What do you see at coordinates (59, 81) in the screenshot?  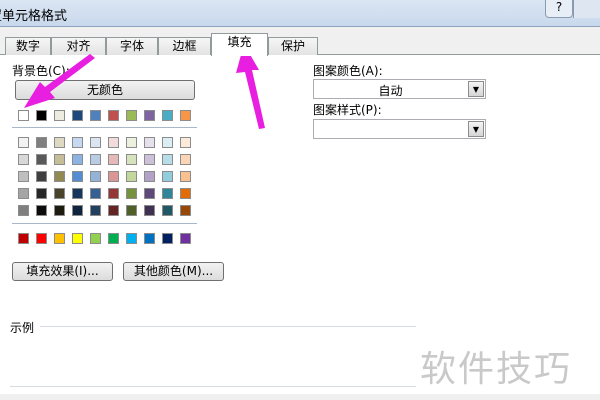 I see `arrow-annotation-palette` at bounding box center [59, 81].